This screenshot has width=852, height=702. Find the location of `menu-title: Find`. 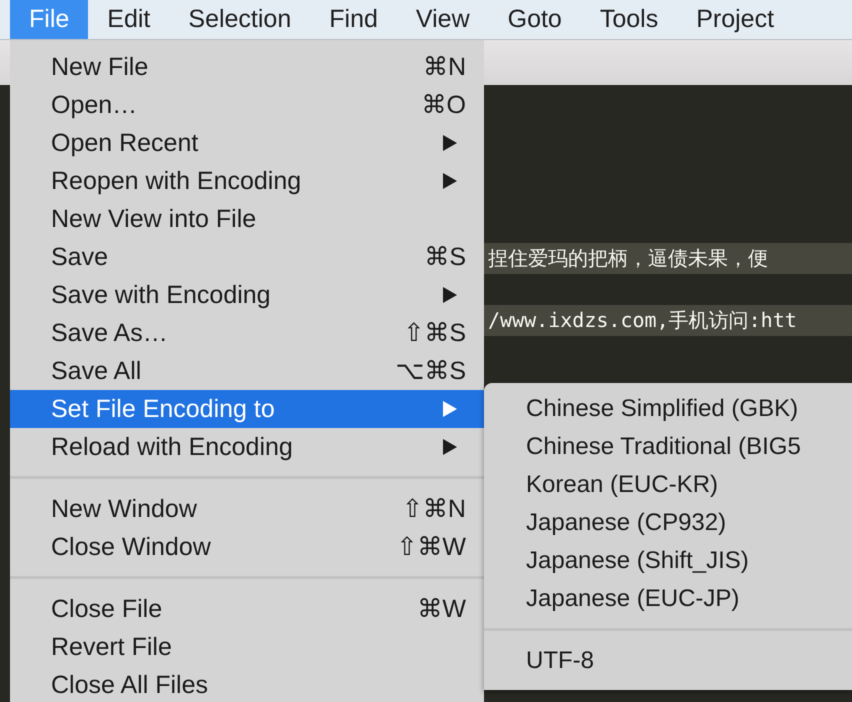

menu-title: Find is located at coordinates (353, 19).